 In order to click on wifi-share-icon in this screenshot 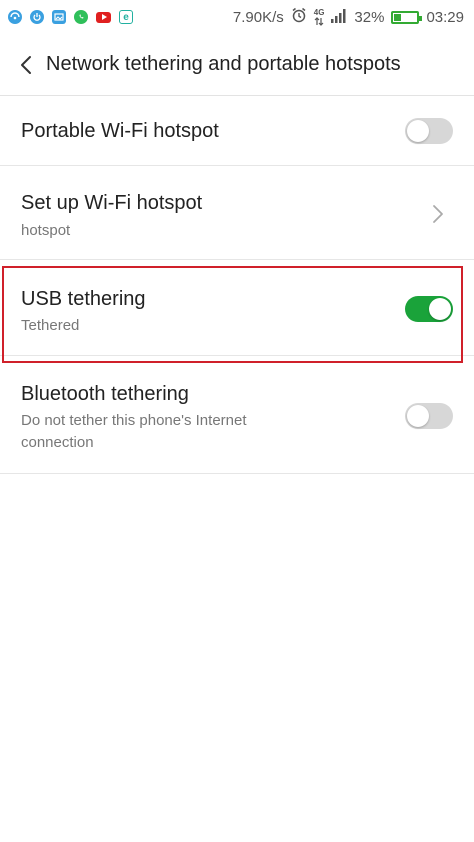, I will do `click(15, 17)`.